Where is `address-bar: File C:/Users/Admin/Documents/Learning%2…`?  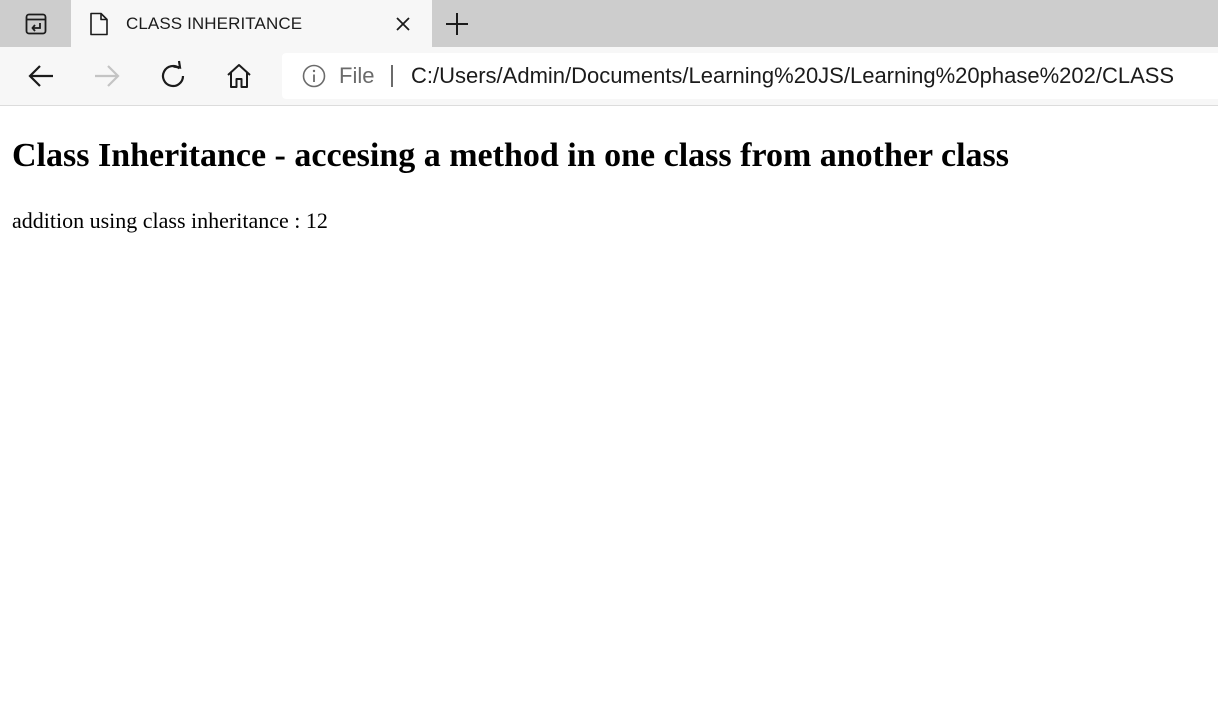 address-bar: File C:/Users/Admin/Documents/Learning%2… is located at coordinates (750, 76).